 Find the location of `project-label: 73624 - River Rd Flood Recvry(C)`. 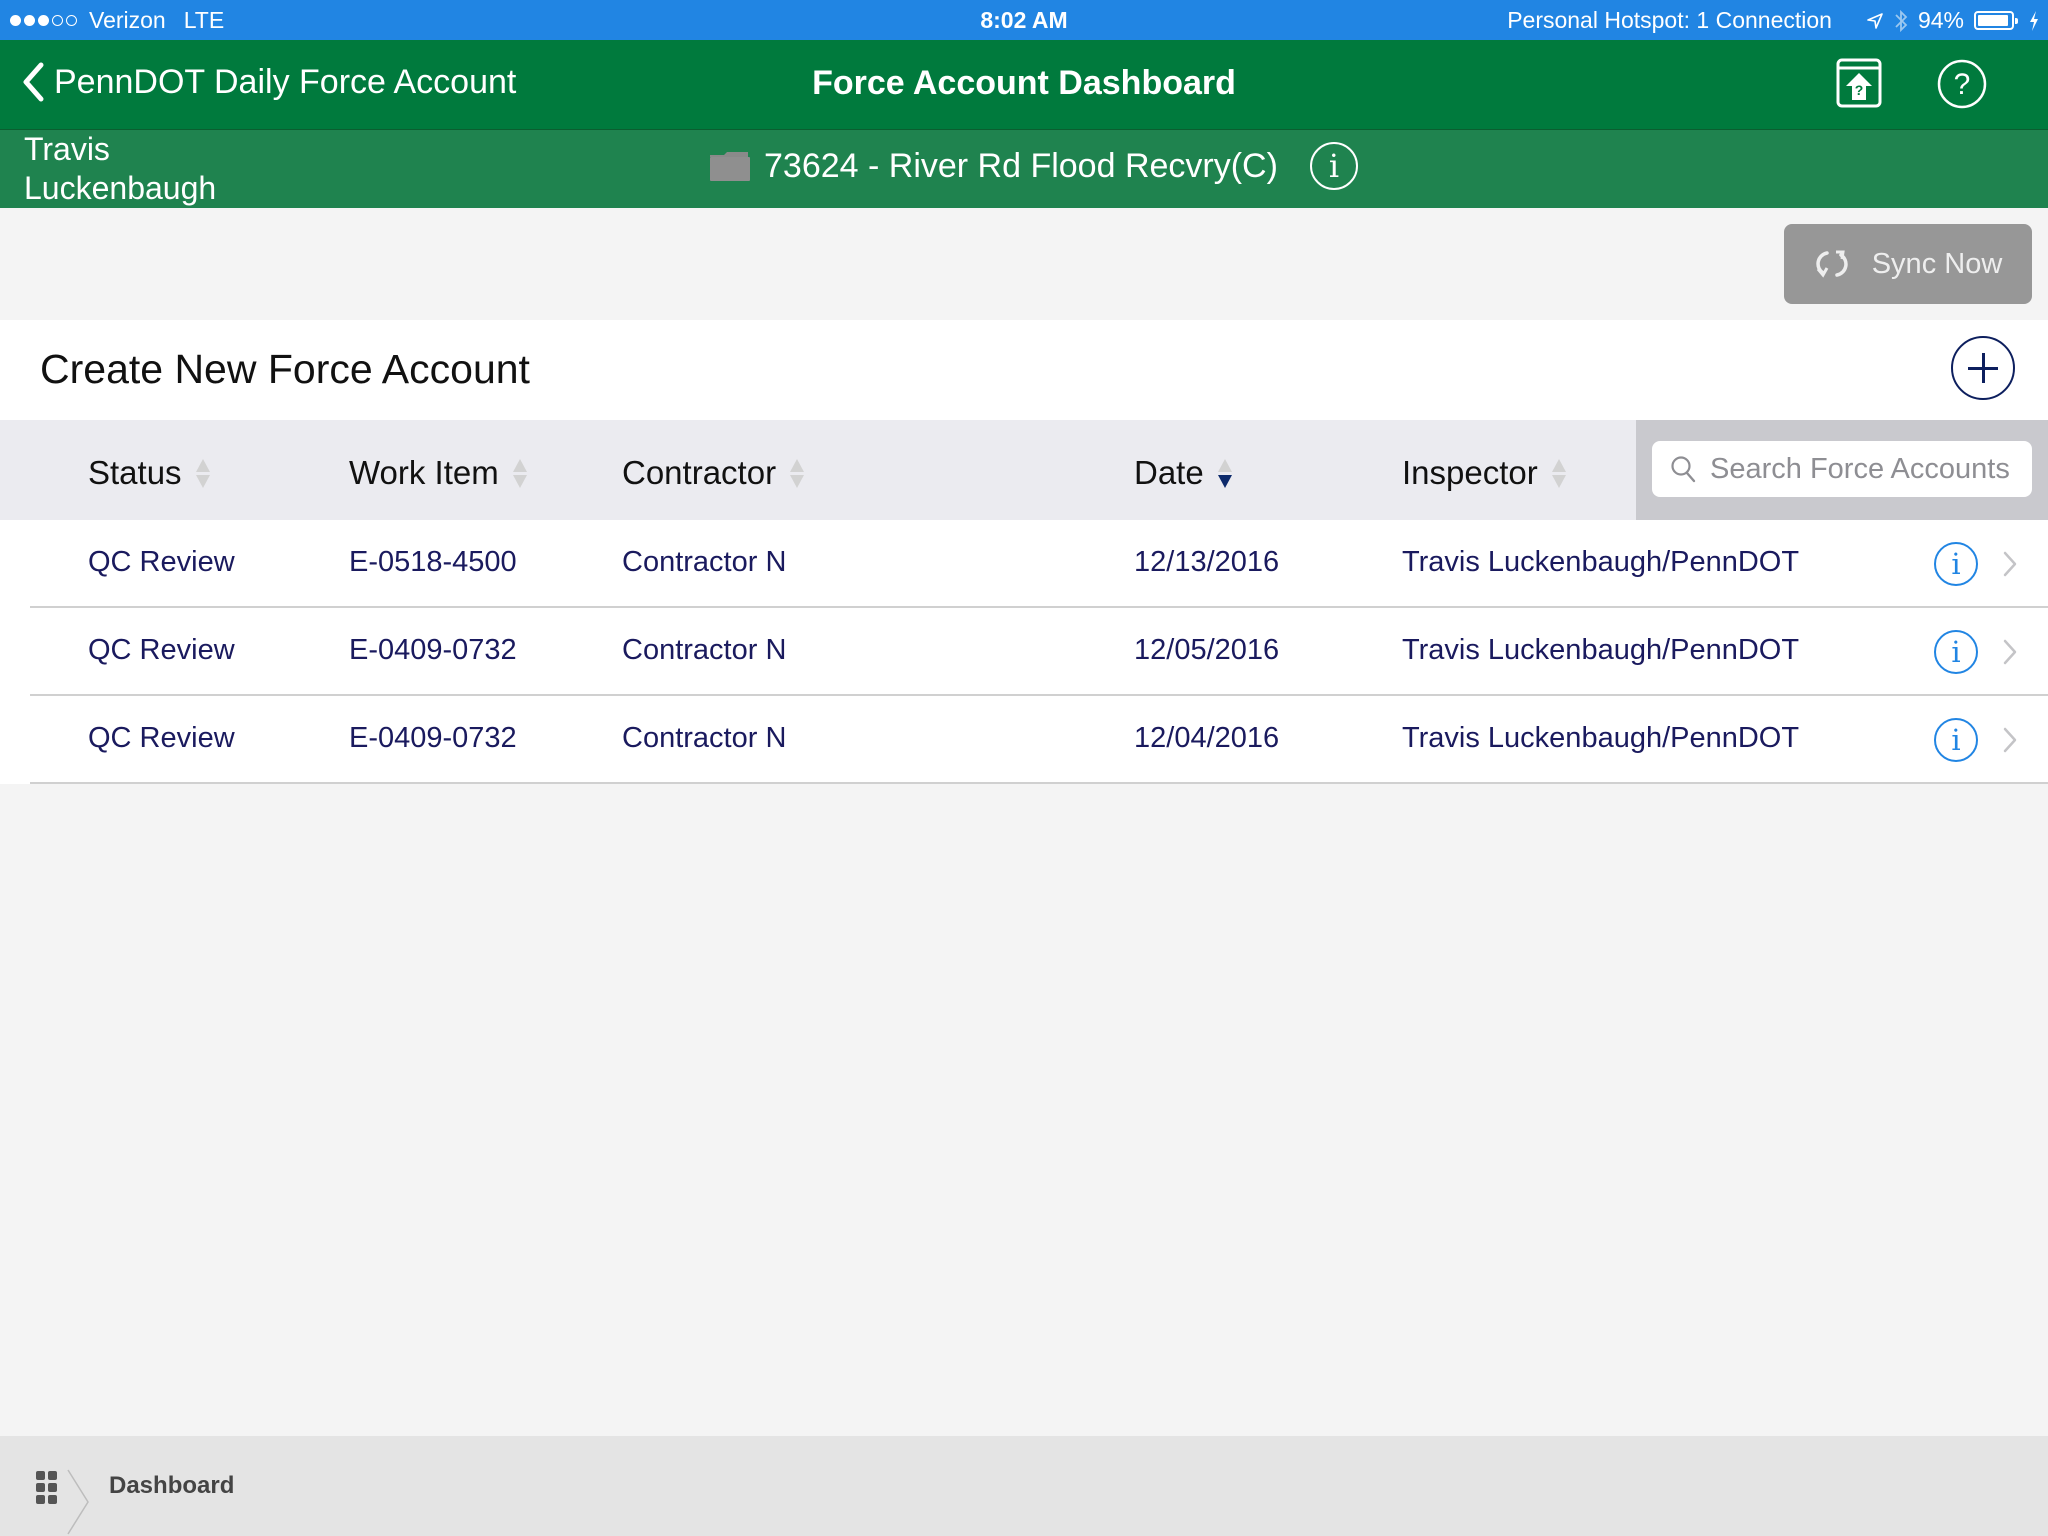

project-label: 73624 - River Rd Flood Recvry(C) is located at coordinates (1021, 165).